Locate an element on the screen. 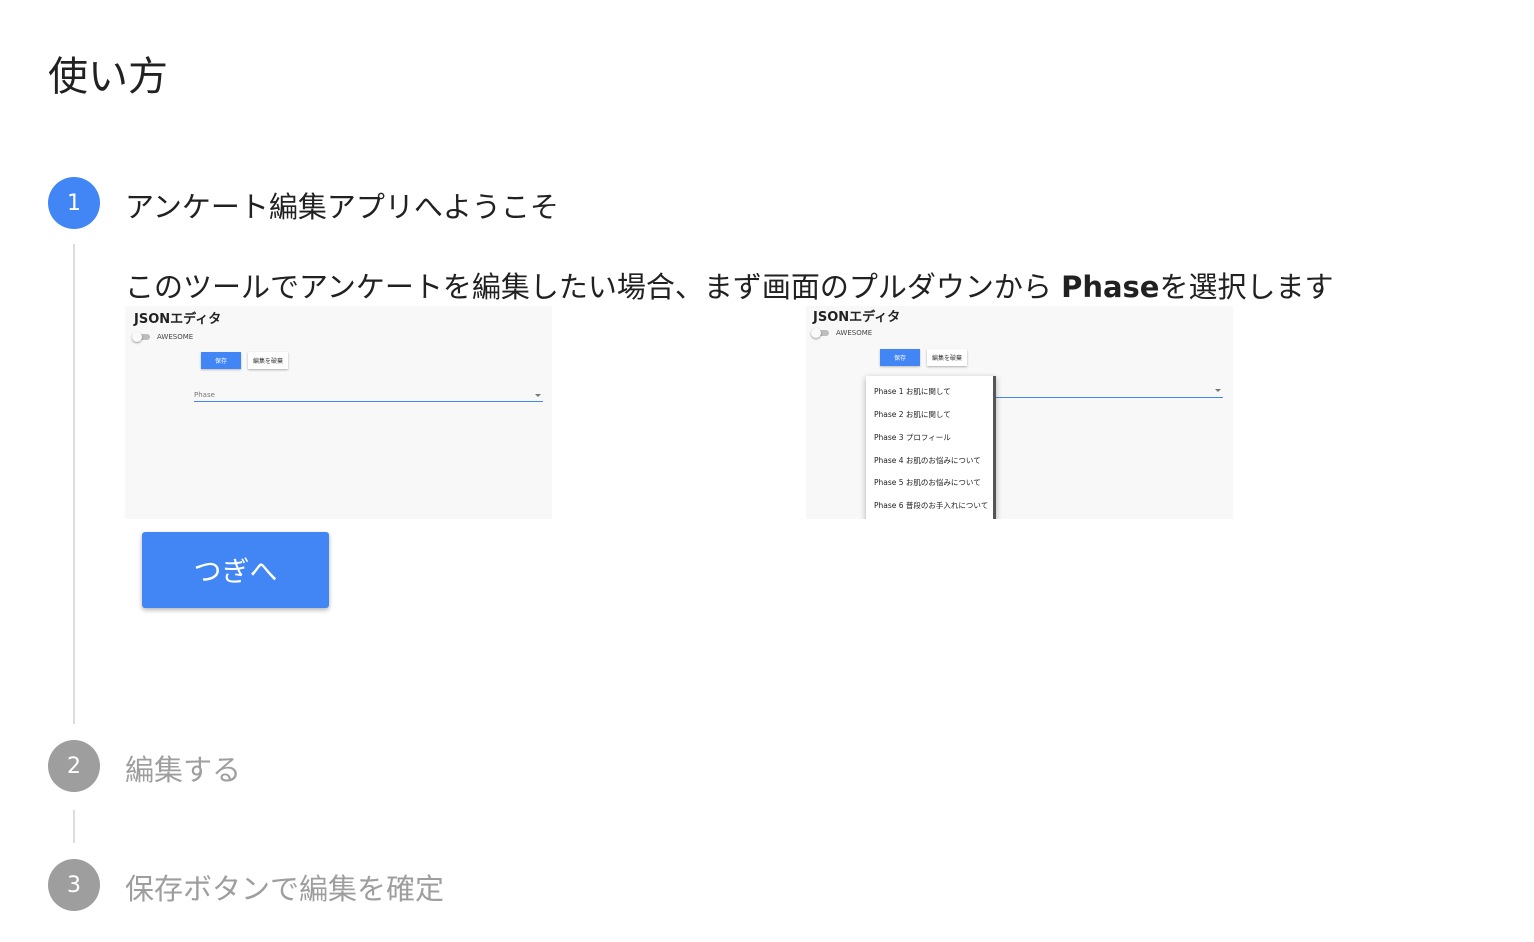  step-3-label: 保存ボタンで編集を確定 is located at coordinates (284, 887).